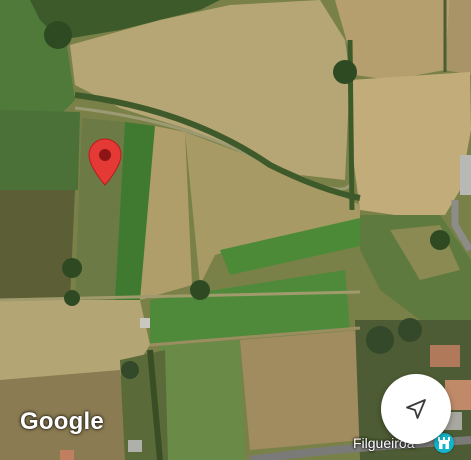  I want to click on my-location-button, so click(416, 409).